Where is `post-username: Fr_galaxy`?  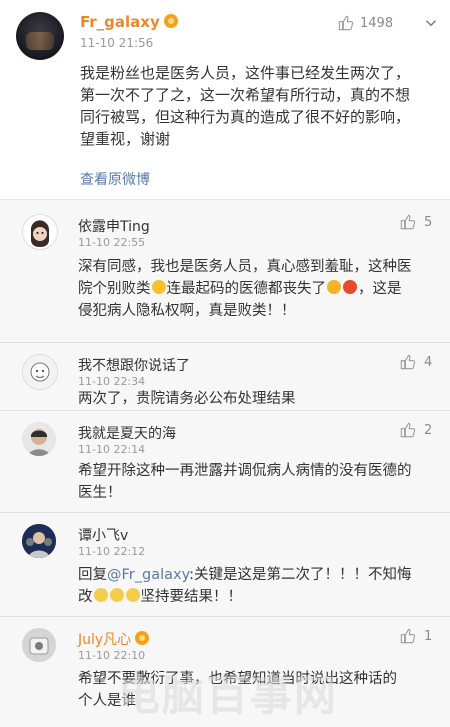
post-username: Fr_galaxy is located at coordinates (129, 22).